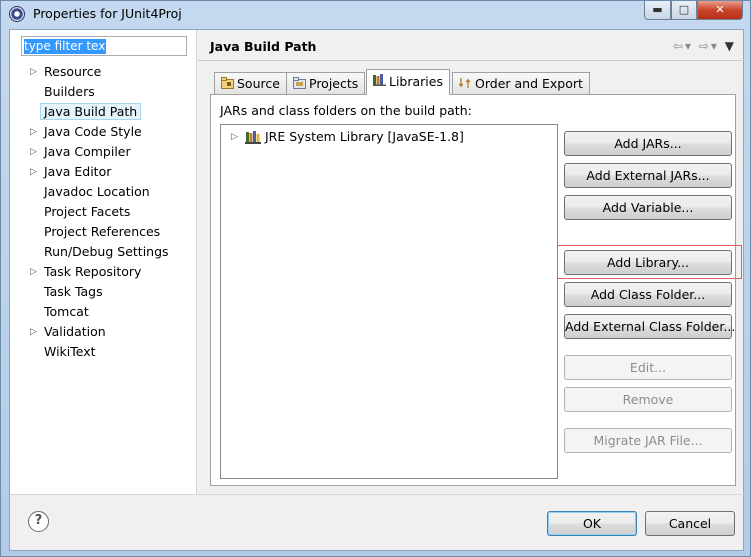 Image resolution: width=751 pixels, height=557 pixels. Describe the element at coordinates (17, 14) in the screenshot. I see `eclipse-app-icon` at that location.